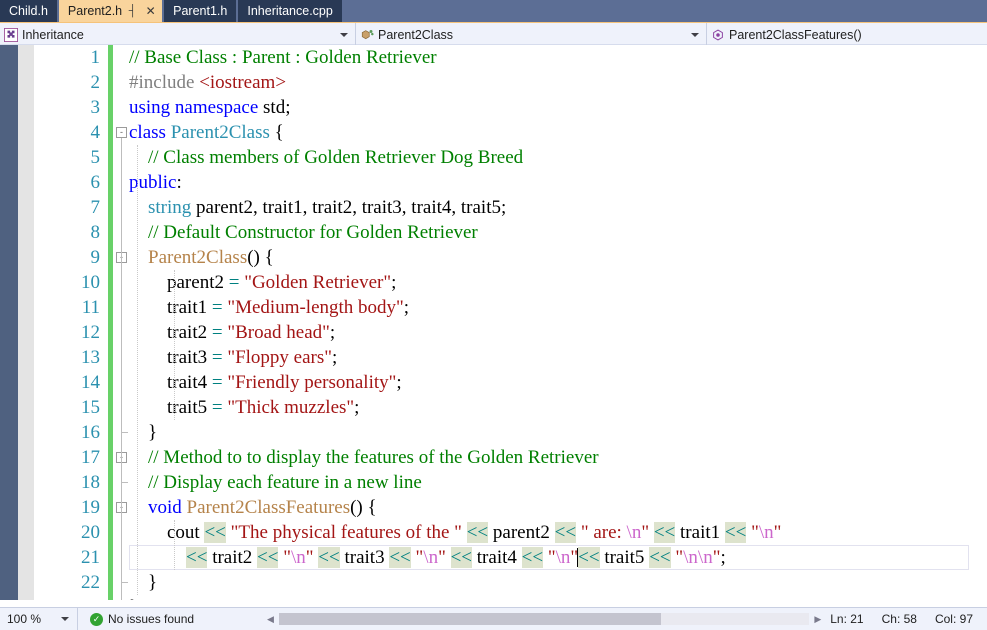  I want to click on editor-tab-inheritance-cpp: Inheritance.cpp, so click(290, 11).